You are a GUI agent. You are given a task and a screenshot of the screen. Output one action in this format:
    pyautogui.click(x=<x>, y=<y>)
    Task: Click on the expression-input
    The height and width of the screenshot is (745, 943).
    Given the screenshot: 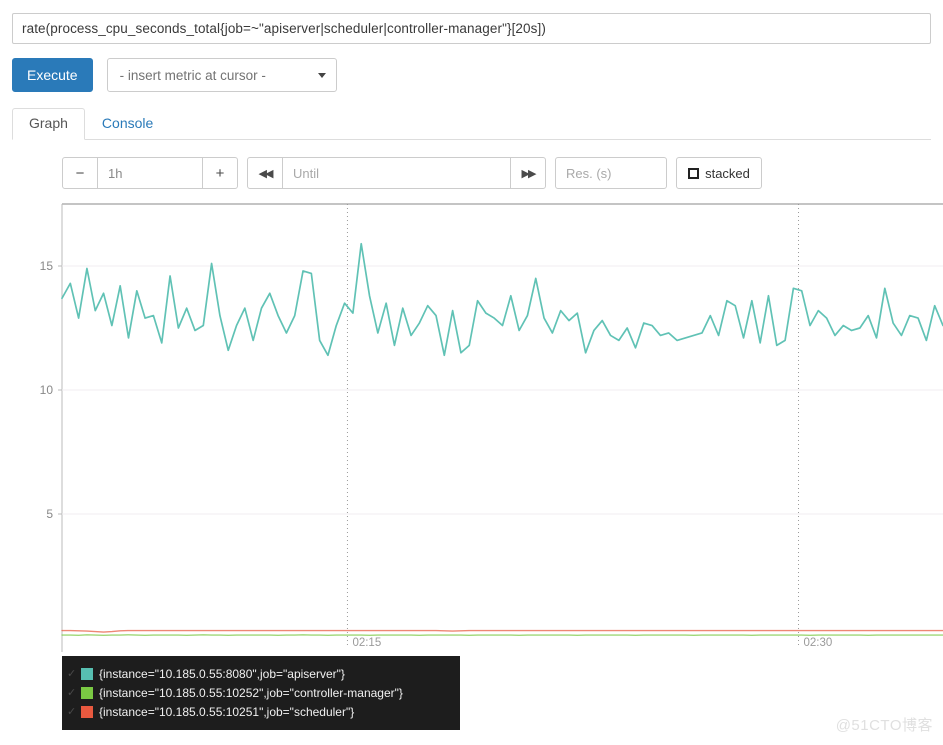 What is the action you would take?
    pyautogui.click(x=471, y=28)
    